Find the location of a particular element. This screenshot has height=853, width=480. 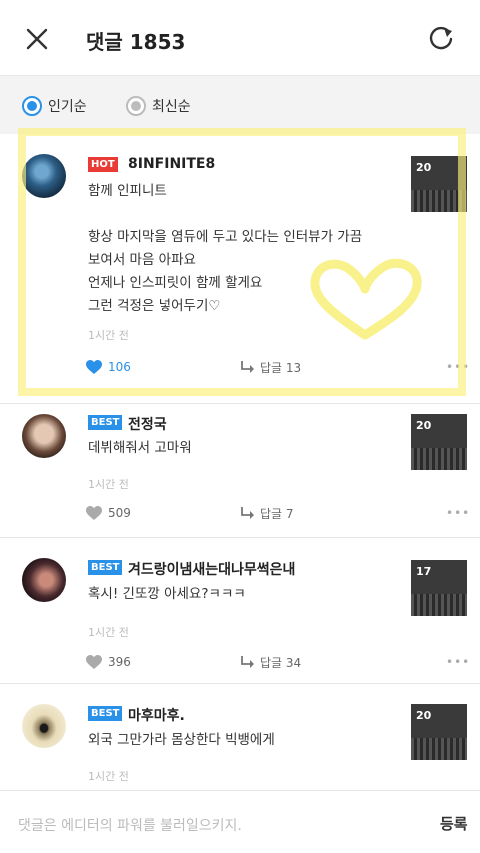

comment-item: BEST 마후마후. 외국 그만가라 몸상한다 빅뱅에게 1시간 전 20 is located at coordinates (240, 737).